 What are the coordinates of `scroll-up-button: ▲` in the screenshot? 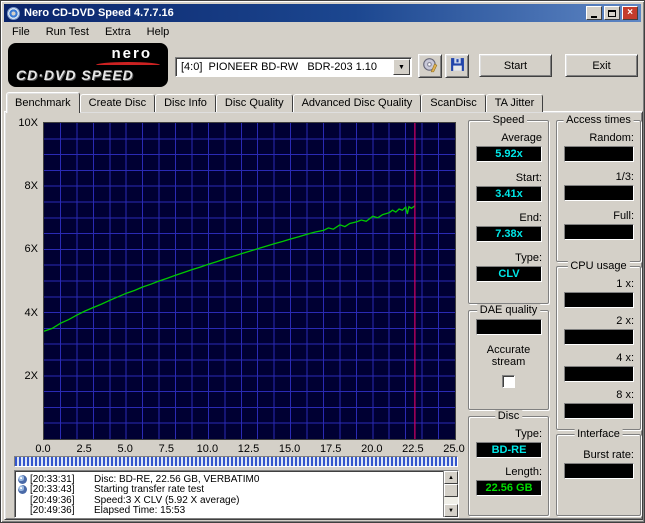 It's located at (451, 477).